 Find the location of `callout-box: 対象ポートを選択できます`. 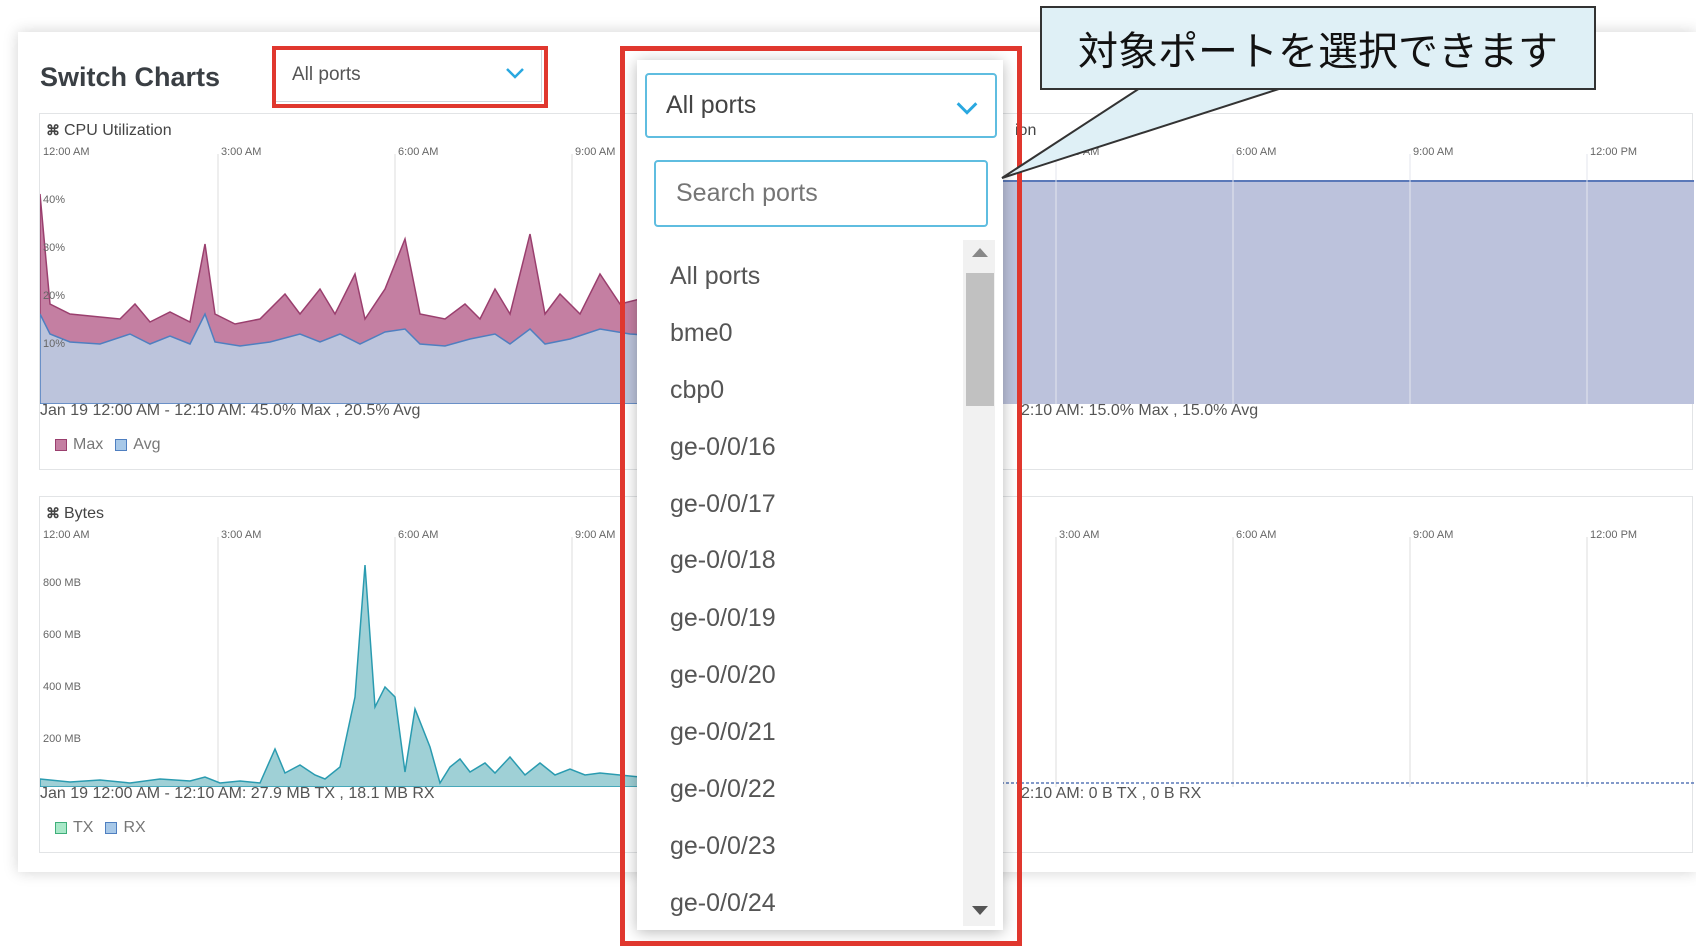

callout-box: 対象ポートを選択できます is located at coordinates (1318, 48).